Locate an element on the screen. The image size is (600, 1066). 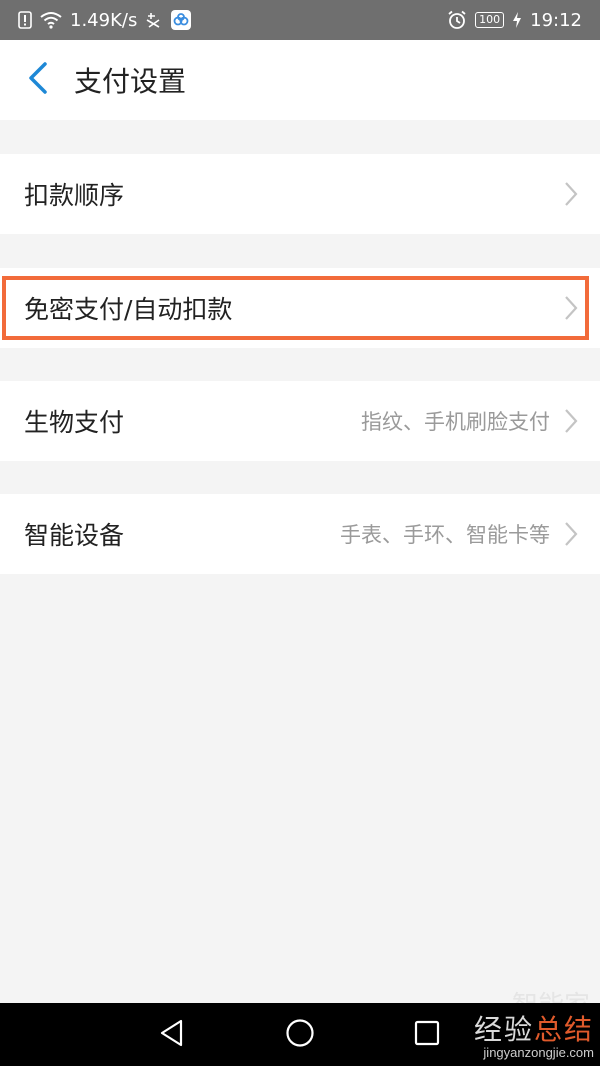
status-left: 1.49K/s is located at coordinates (105, 20).